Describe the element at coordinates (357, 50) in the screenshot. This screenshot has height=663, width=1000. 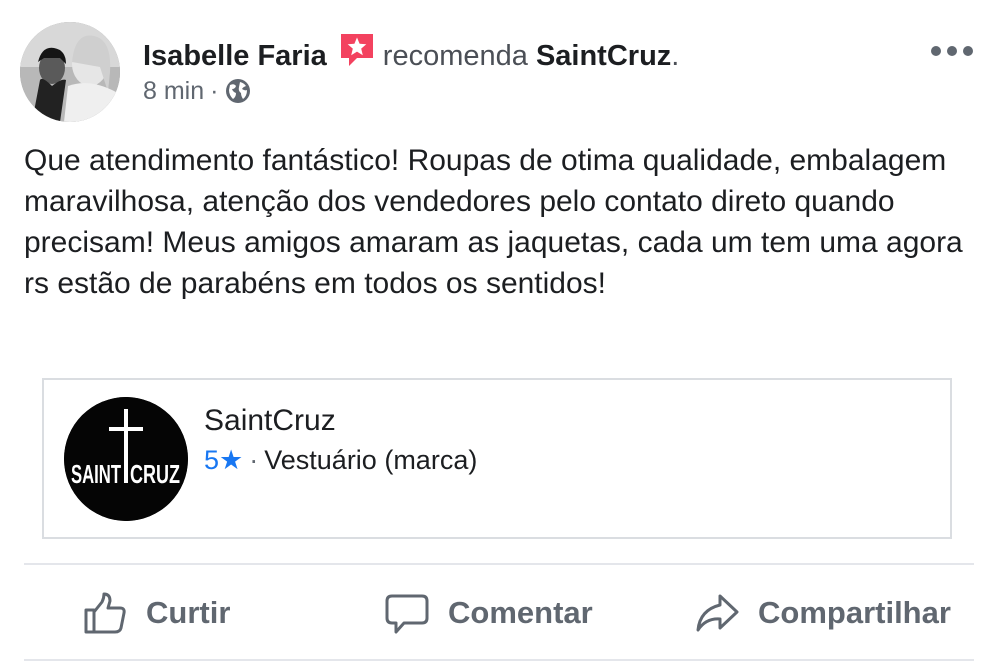
I see `recommend-star-icon` at that location.